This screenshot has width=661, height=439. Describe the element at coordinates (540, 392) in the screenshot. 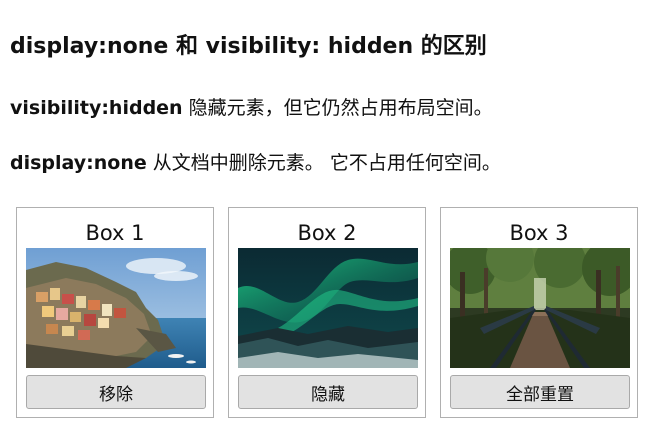

I see `reset-all-button: 全部重置` at that location.